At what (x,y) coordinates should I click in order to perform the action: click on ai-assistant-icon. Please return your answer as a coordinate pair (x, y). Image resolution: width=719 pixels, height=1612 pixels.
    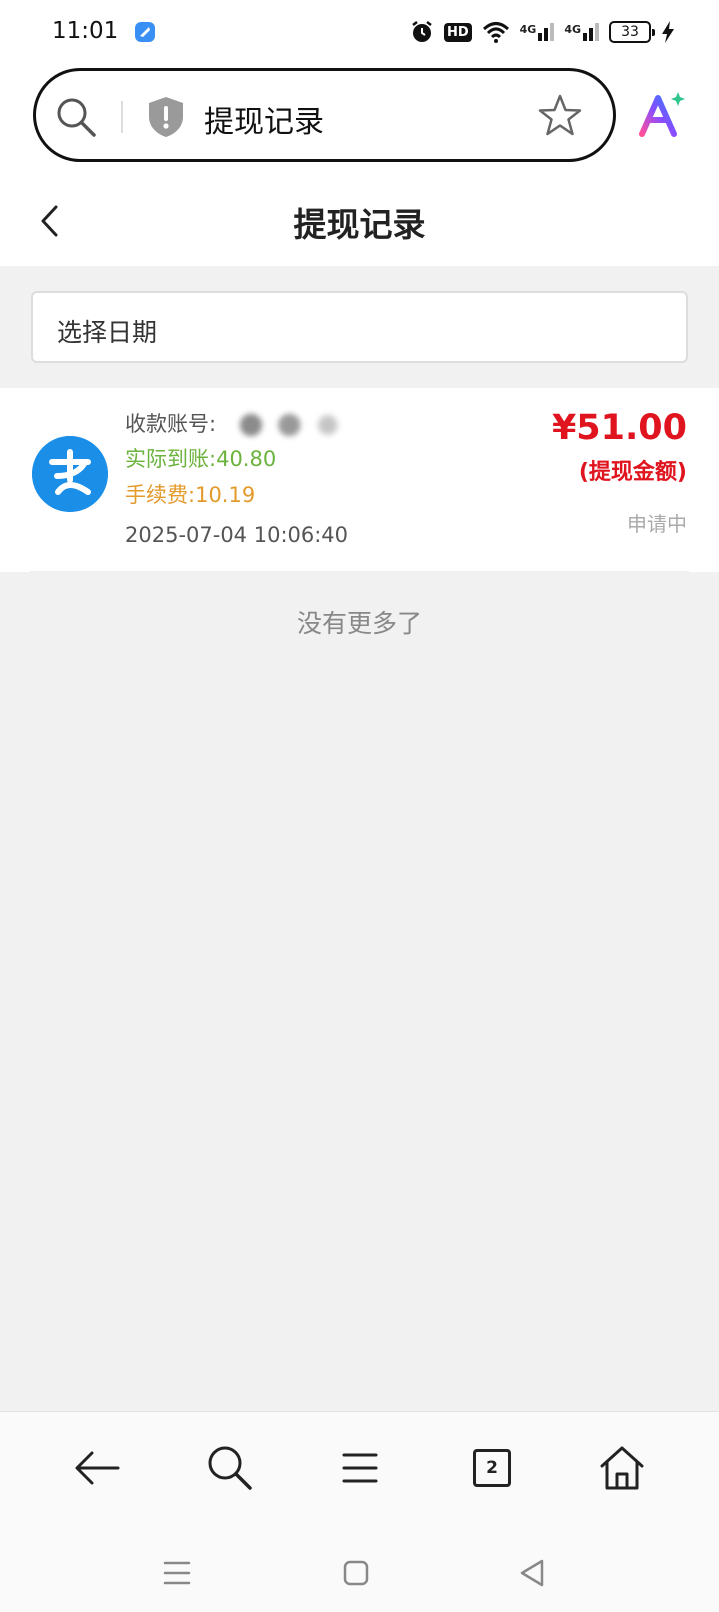
    Looking at the image, I should click on (661, 115).